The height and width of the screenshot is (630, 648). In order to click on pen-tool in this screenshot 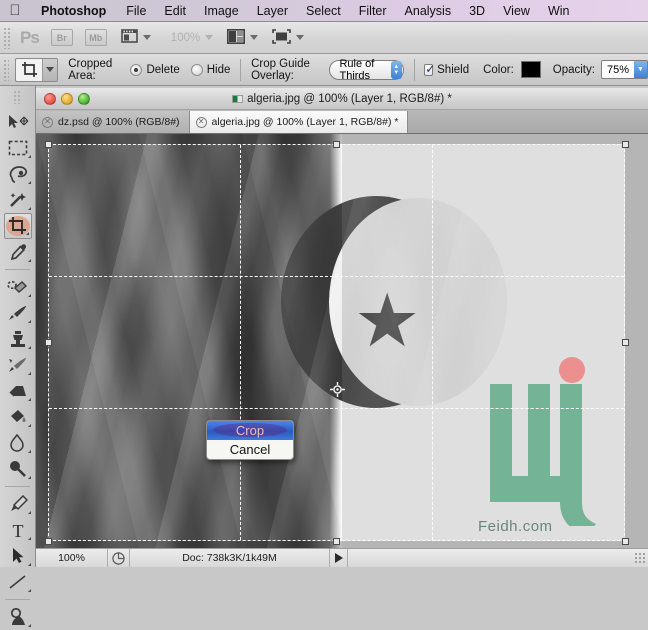, I will do `click(18, 504)`.